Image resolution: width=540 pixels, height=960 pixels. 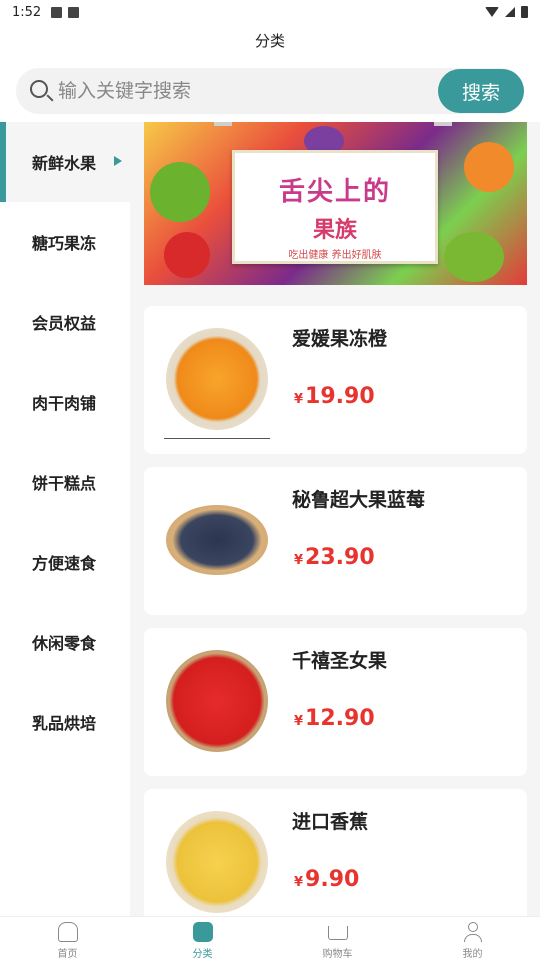 I want to click on tab-home: 首页, so click(x=67, y=938).